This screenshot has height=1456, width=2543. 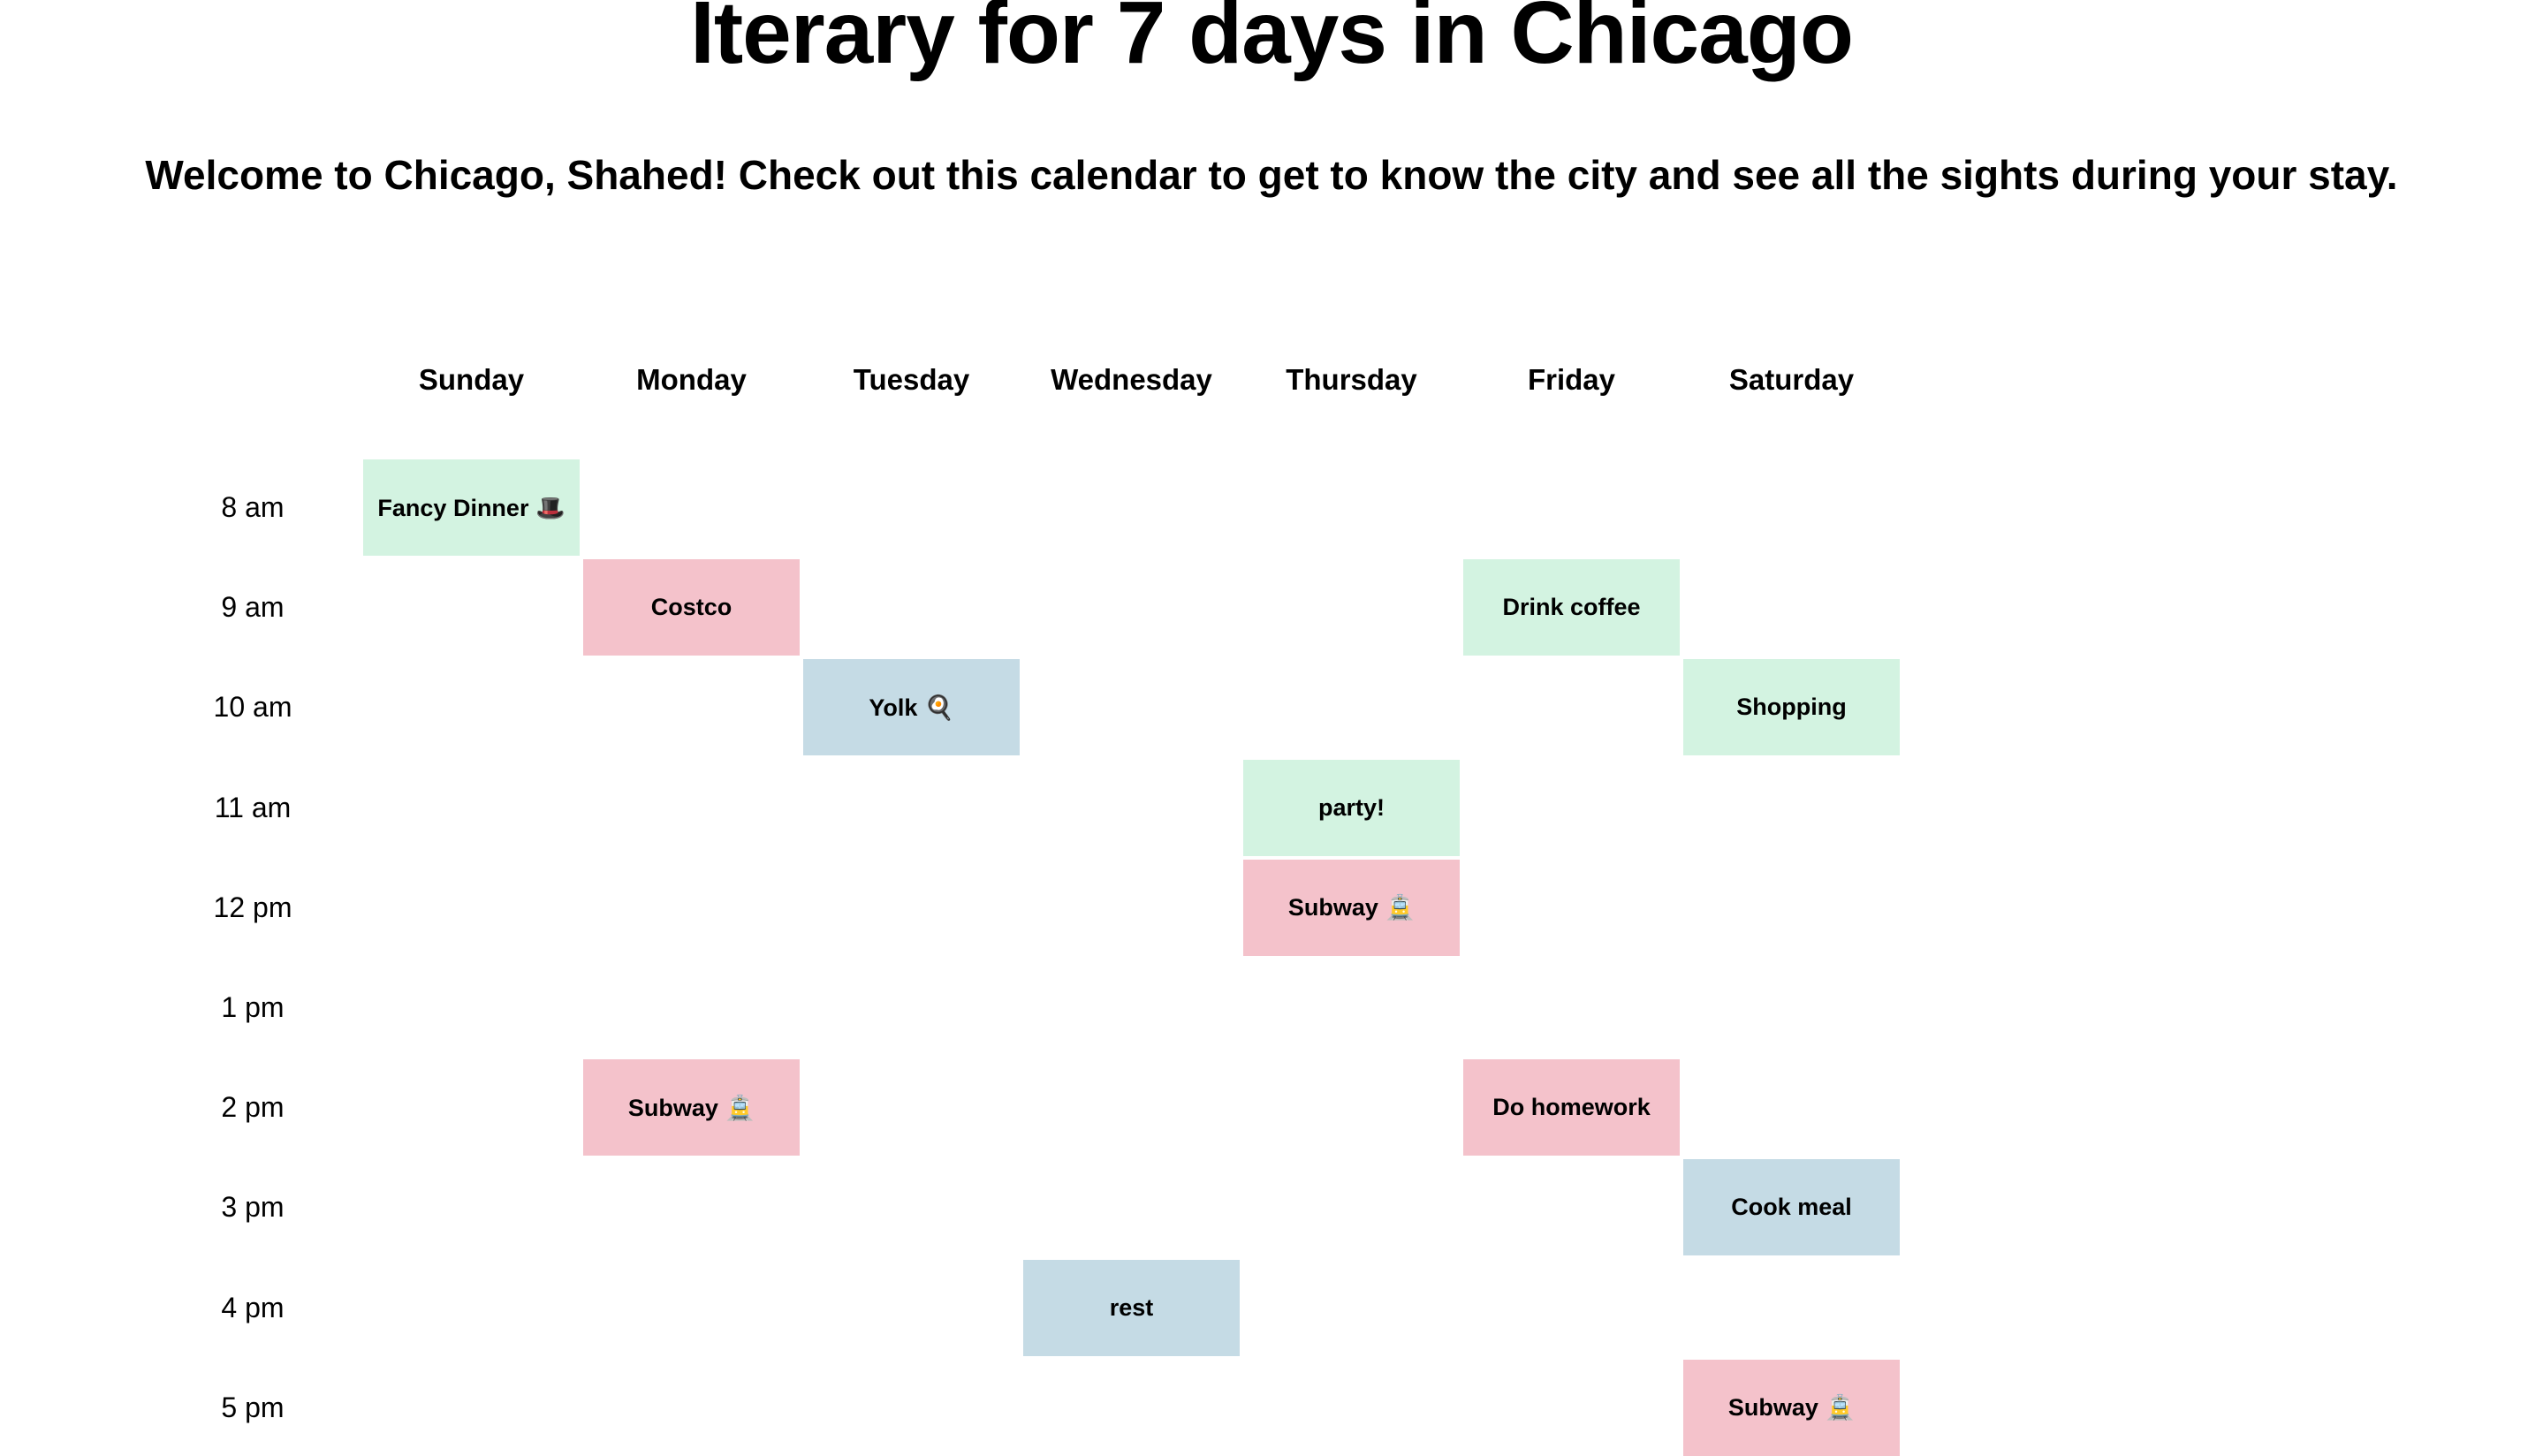 What do you see at coordinates (1351, 379) in the screenshot?
I see `day-header-thursday: Thursday` at bounding box center [1351, 379].